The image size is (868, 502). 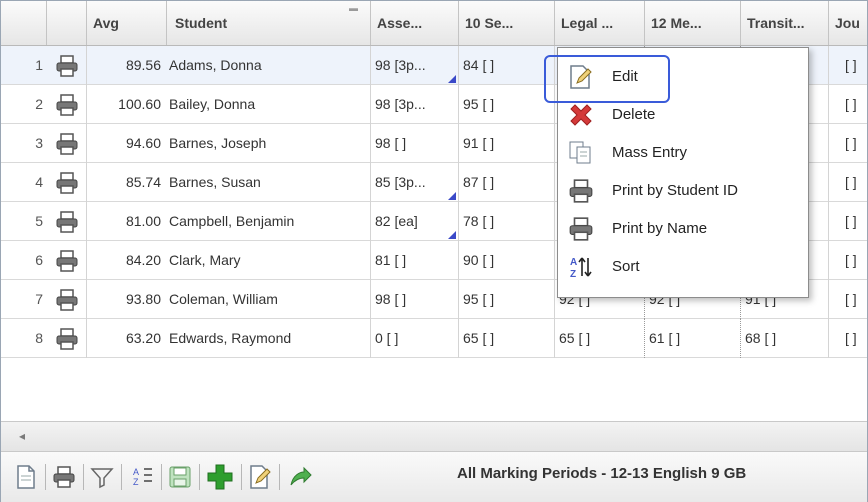 I want to click on score-cell: 68 [ ], so click(x=785, y=338).